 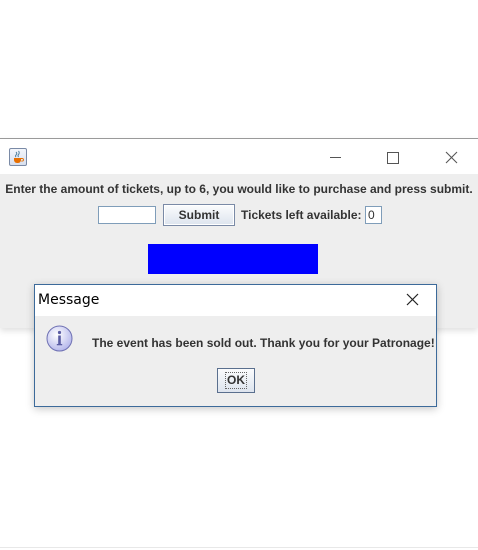 I want to click on close-button, so click(x=450, y=156).